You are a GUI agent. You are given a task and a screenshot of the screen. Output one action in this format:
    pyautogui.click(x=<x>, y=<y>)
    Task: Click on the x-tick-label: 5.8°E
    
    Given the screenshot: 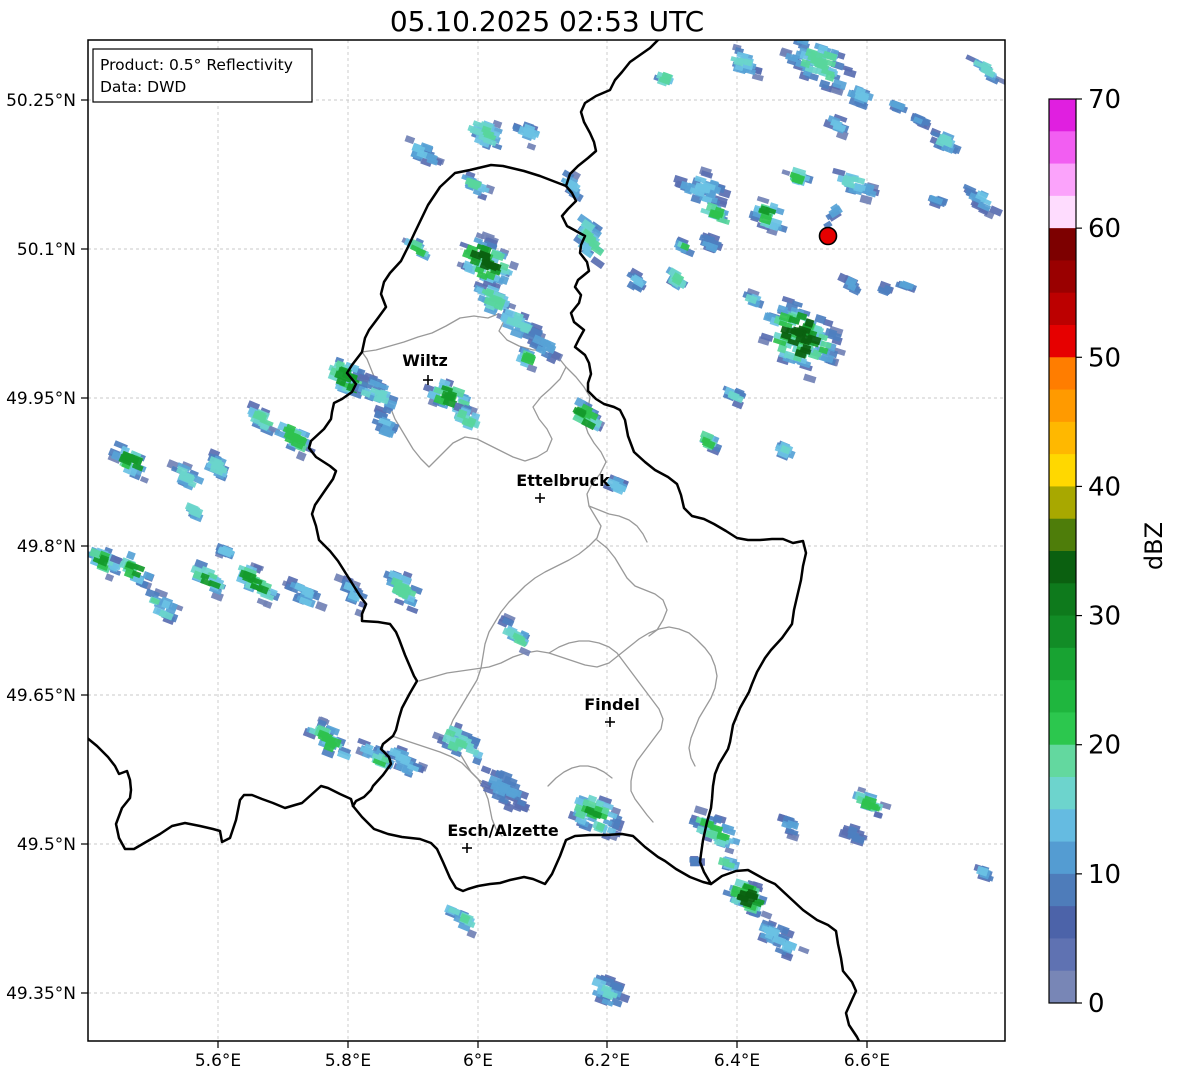 What is the action you would take?
    pyautogui.click(x=348, y=1061)
    